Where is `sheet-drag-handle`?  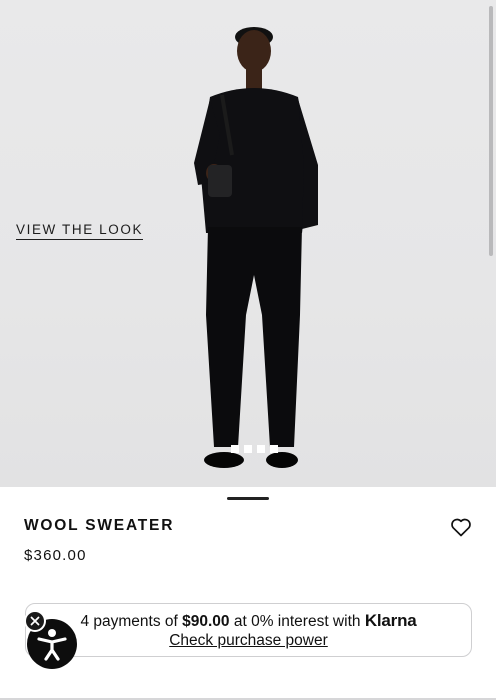 sheet-drag-handle is located at coordinates (248, 498).